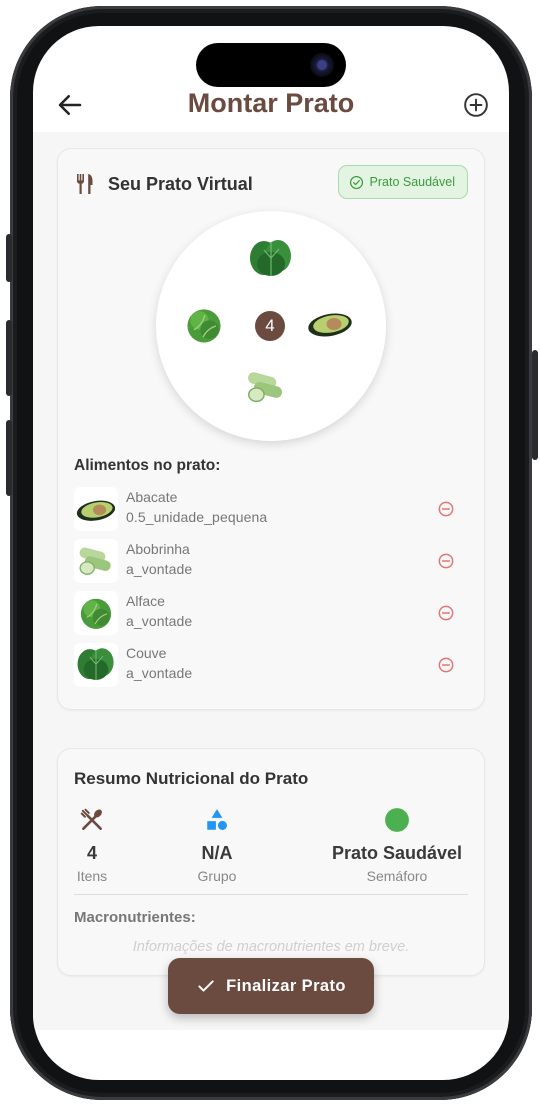  Describe the element at coordinates (9, 358) in the screenshot. I see `volume-up-button` at that location.